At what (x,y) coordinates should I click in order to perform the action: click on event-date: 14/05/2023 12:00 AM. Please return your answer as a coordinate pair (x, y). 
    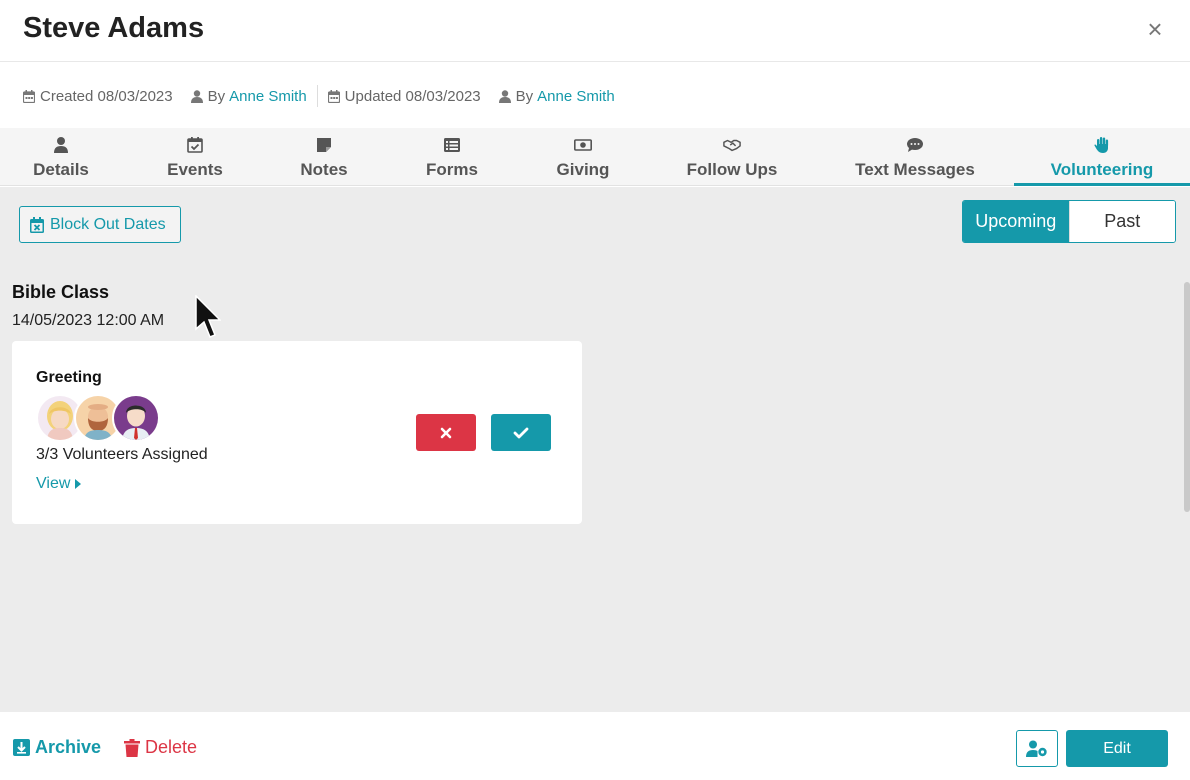
    Looking at the image, I should click on (88, 320).